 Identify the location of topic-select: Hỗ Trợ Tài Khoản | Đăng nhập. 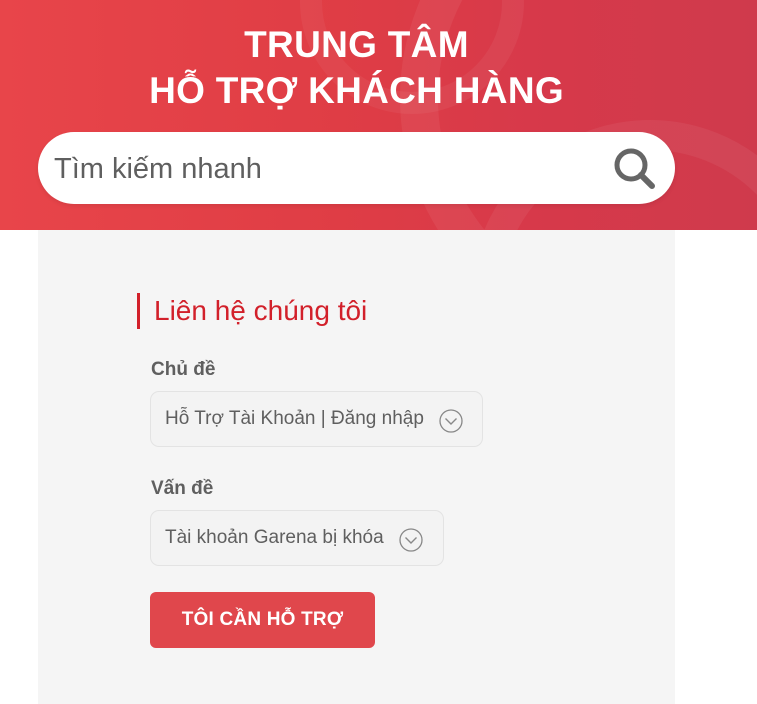
(316, 419).